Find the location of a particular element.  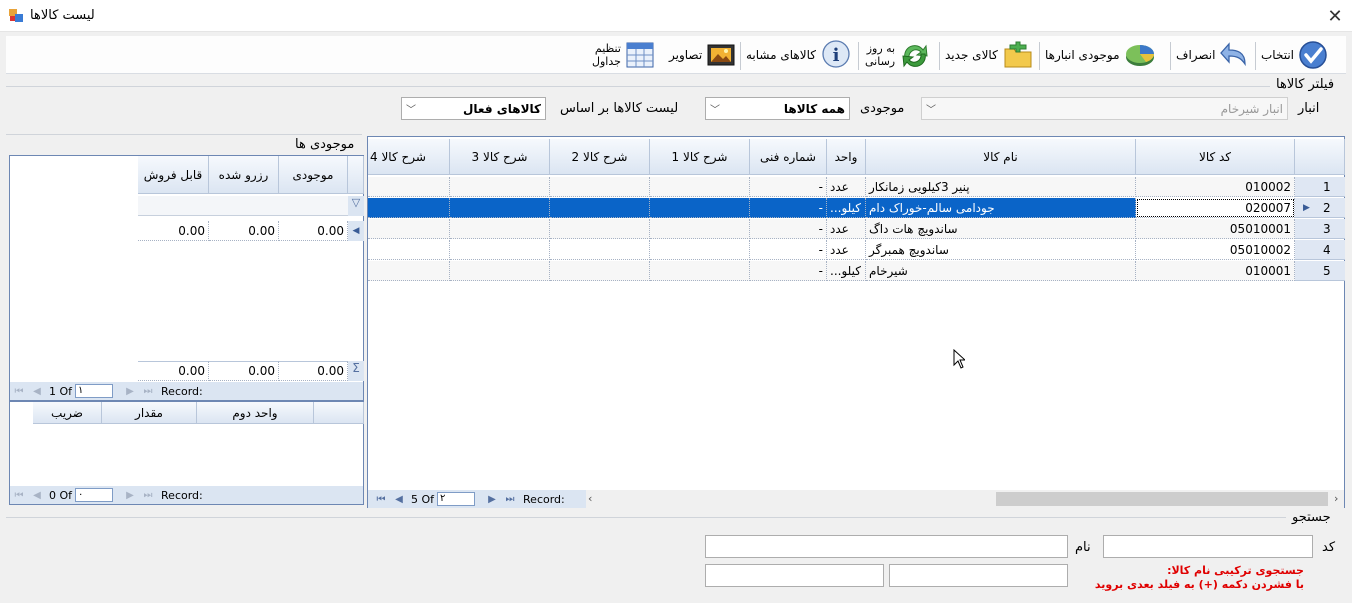

name-cell: جودامی سالم-خوراک دام is located at coordinates (1001, 208).